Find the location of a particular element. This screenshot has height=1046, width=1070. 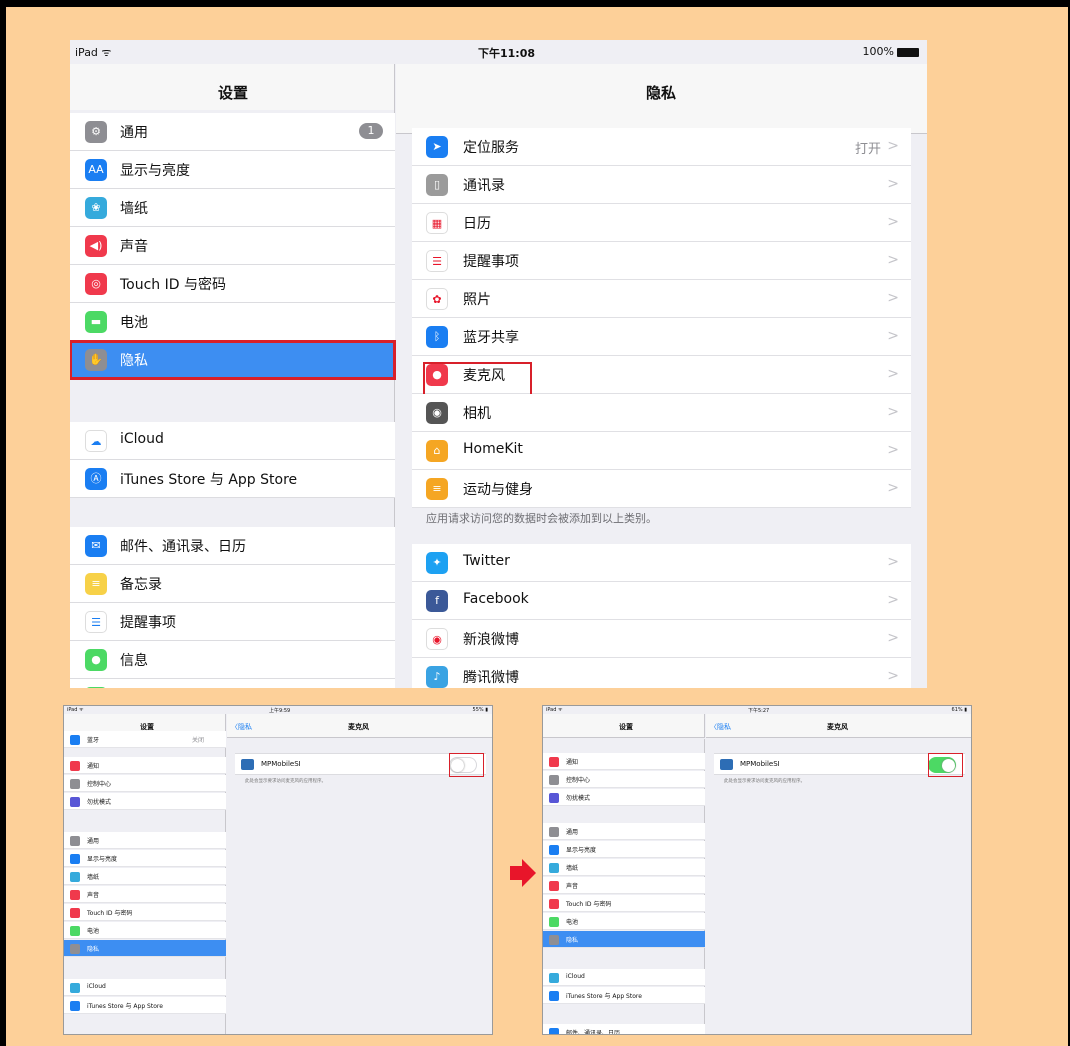

sidebar-item-label: 邮件、通讯录、日历 is located at coordinates (183, 547).